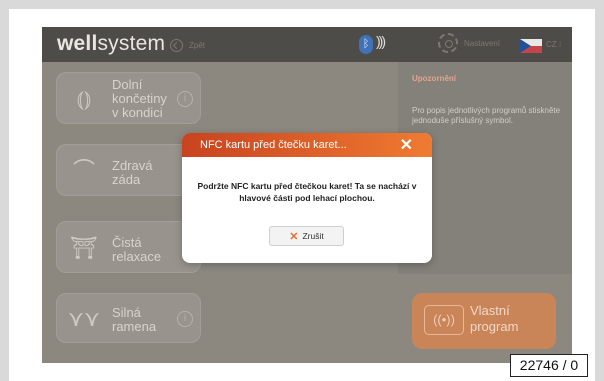  I want to click on language-label: CZ ⁝, so click(553, 44).